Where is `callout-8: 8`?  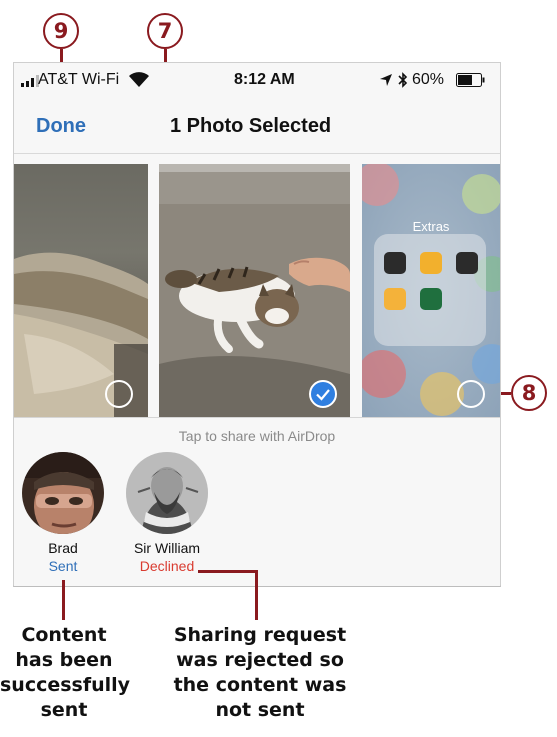 callout-8: 8 is located at coordinates (529, 393).